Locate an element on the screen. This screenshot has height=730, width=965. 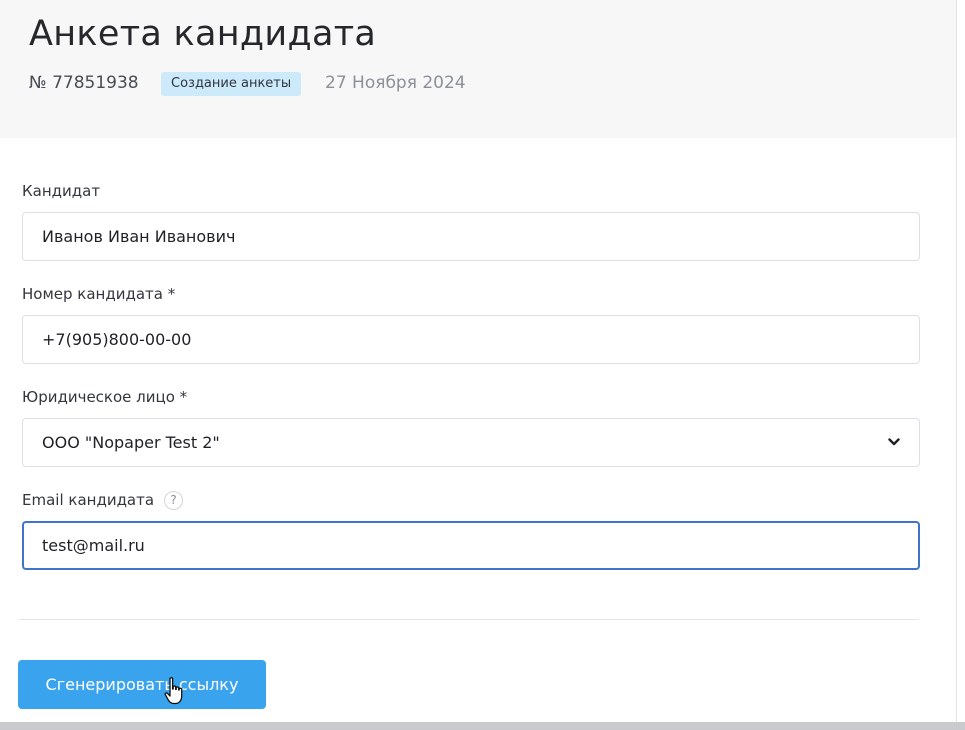
hand-cursor-icon is located at coordinates (173, 691).